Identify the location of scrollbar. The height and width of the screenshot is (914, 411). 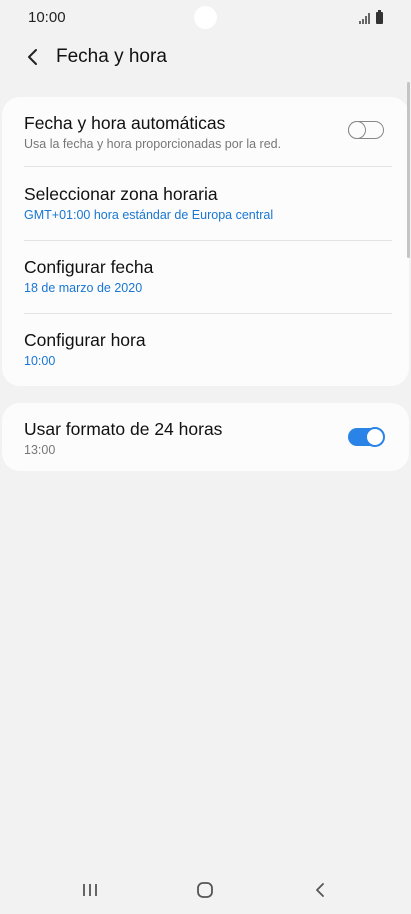
(408, 170).